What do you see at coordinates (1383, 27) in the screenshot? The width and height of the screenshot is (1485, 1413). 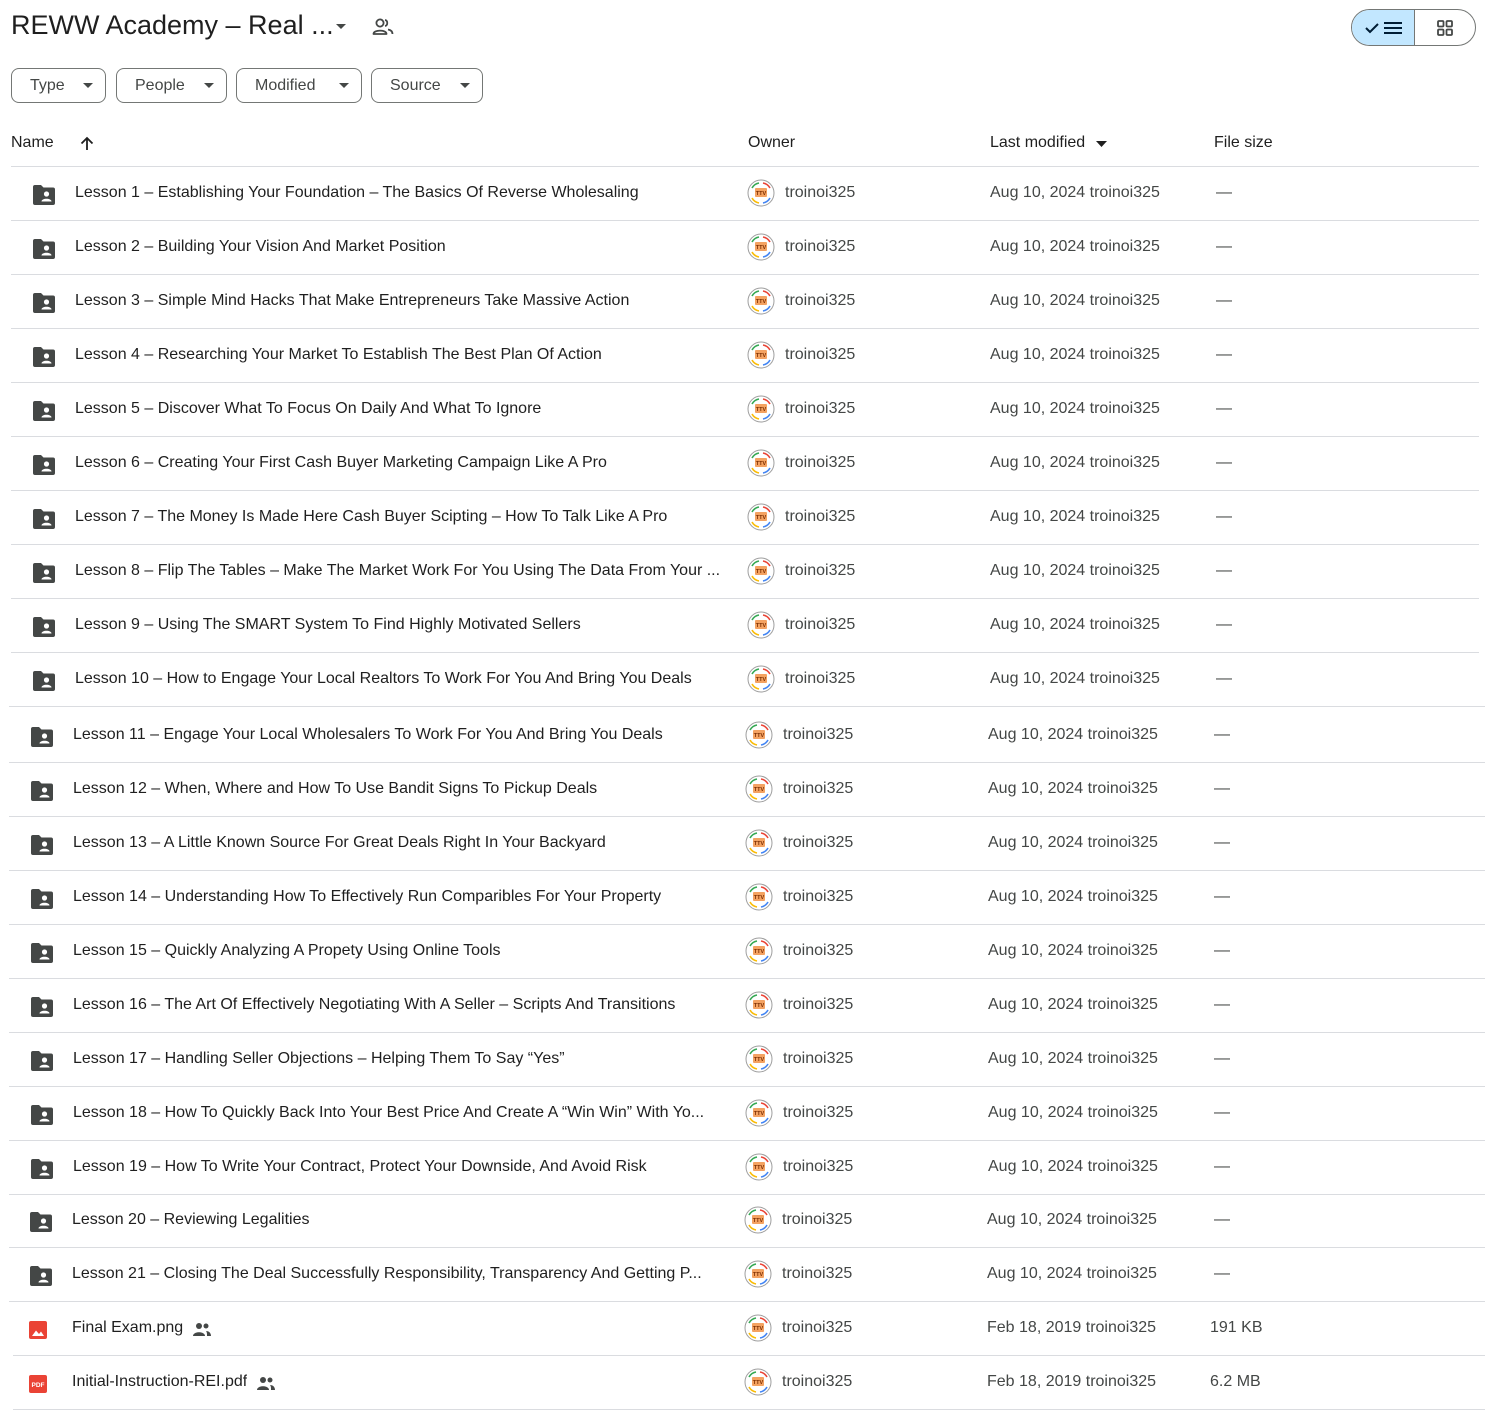 I see `list-view-button` at bounding box center [1383, 27].